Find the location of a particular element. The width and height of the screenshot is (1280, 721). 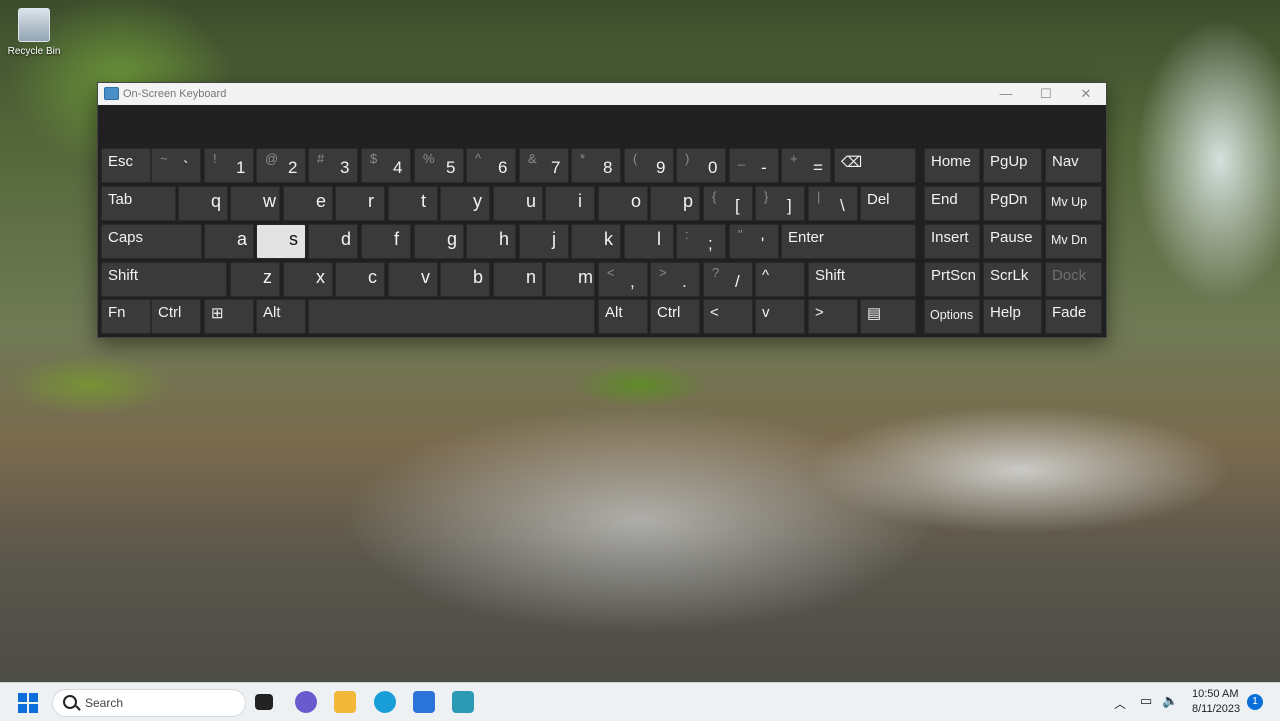

key-n: n is located at coordinates (518, 279).